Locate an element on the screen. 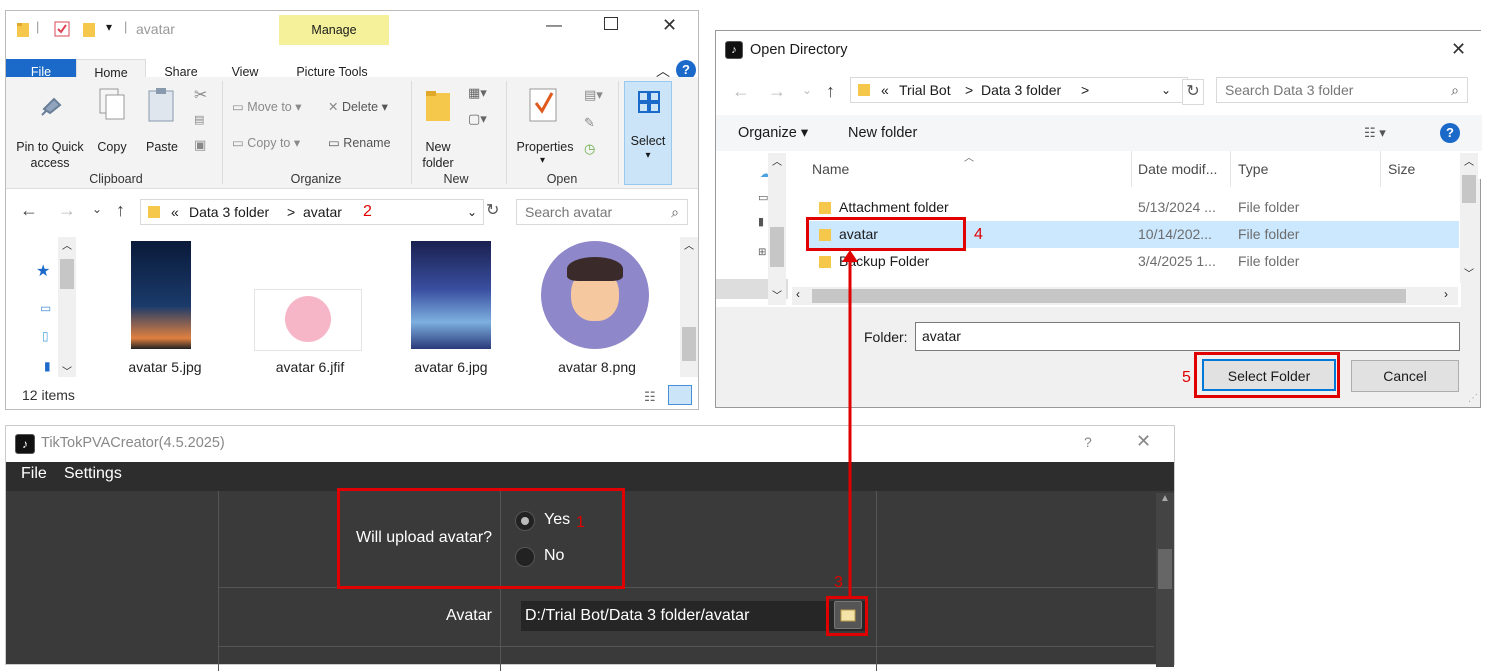 The width and height of the screenshot is (1485, 671). move-to-button: ▭ Move to ▾ is located at coordinates (267, 107).